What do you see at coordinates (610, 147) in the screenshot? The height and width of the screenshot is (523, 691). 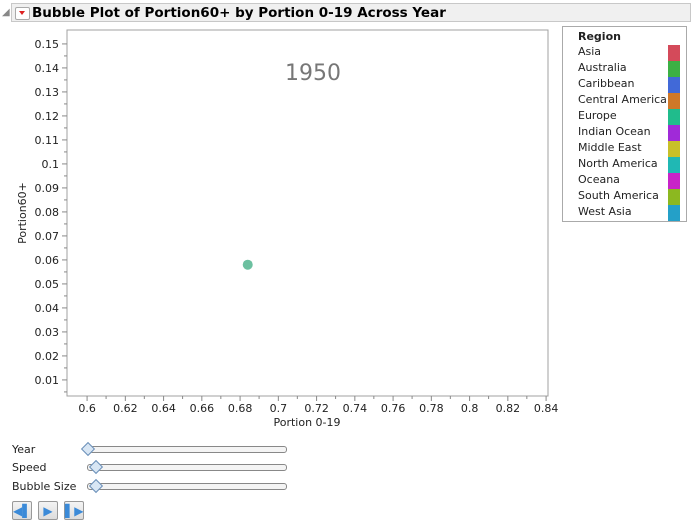 I see `legend-item-label: Middle East` at bounding box center [610, 147].